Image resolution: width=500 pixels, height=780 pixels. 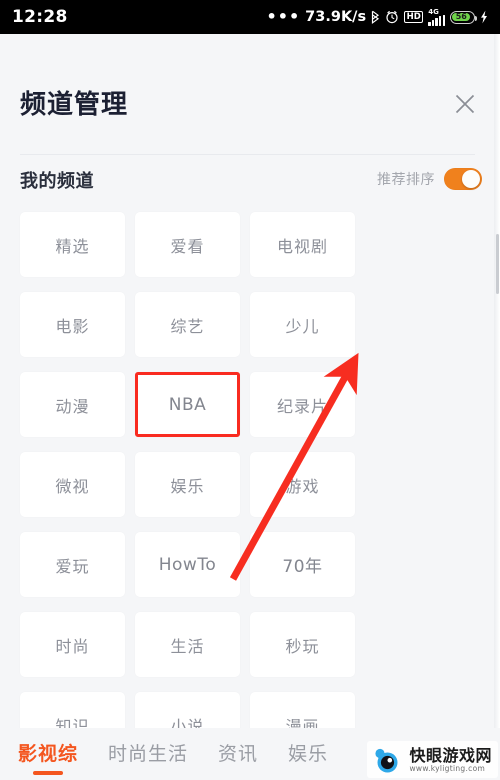 I want to click on channel-tile-label: 爱看, so click(x=187, y=246).